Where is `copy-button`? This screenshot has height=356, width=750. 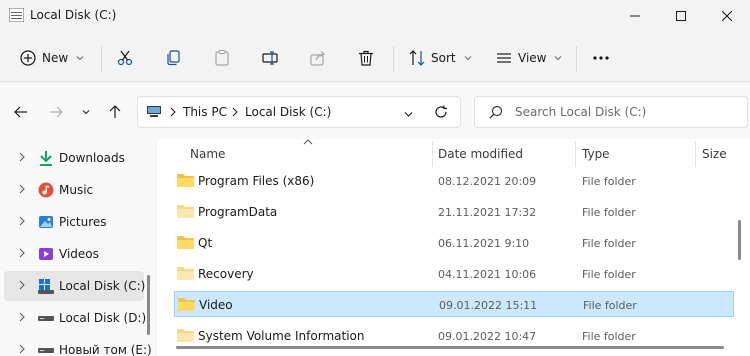 copy-button is located at coordinates (174, 58).